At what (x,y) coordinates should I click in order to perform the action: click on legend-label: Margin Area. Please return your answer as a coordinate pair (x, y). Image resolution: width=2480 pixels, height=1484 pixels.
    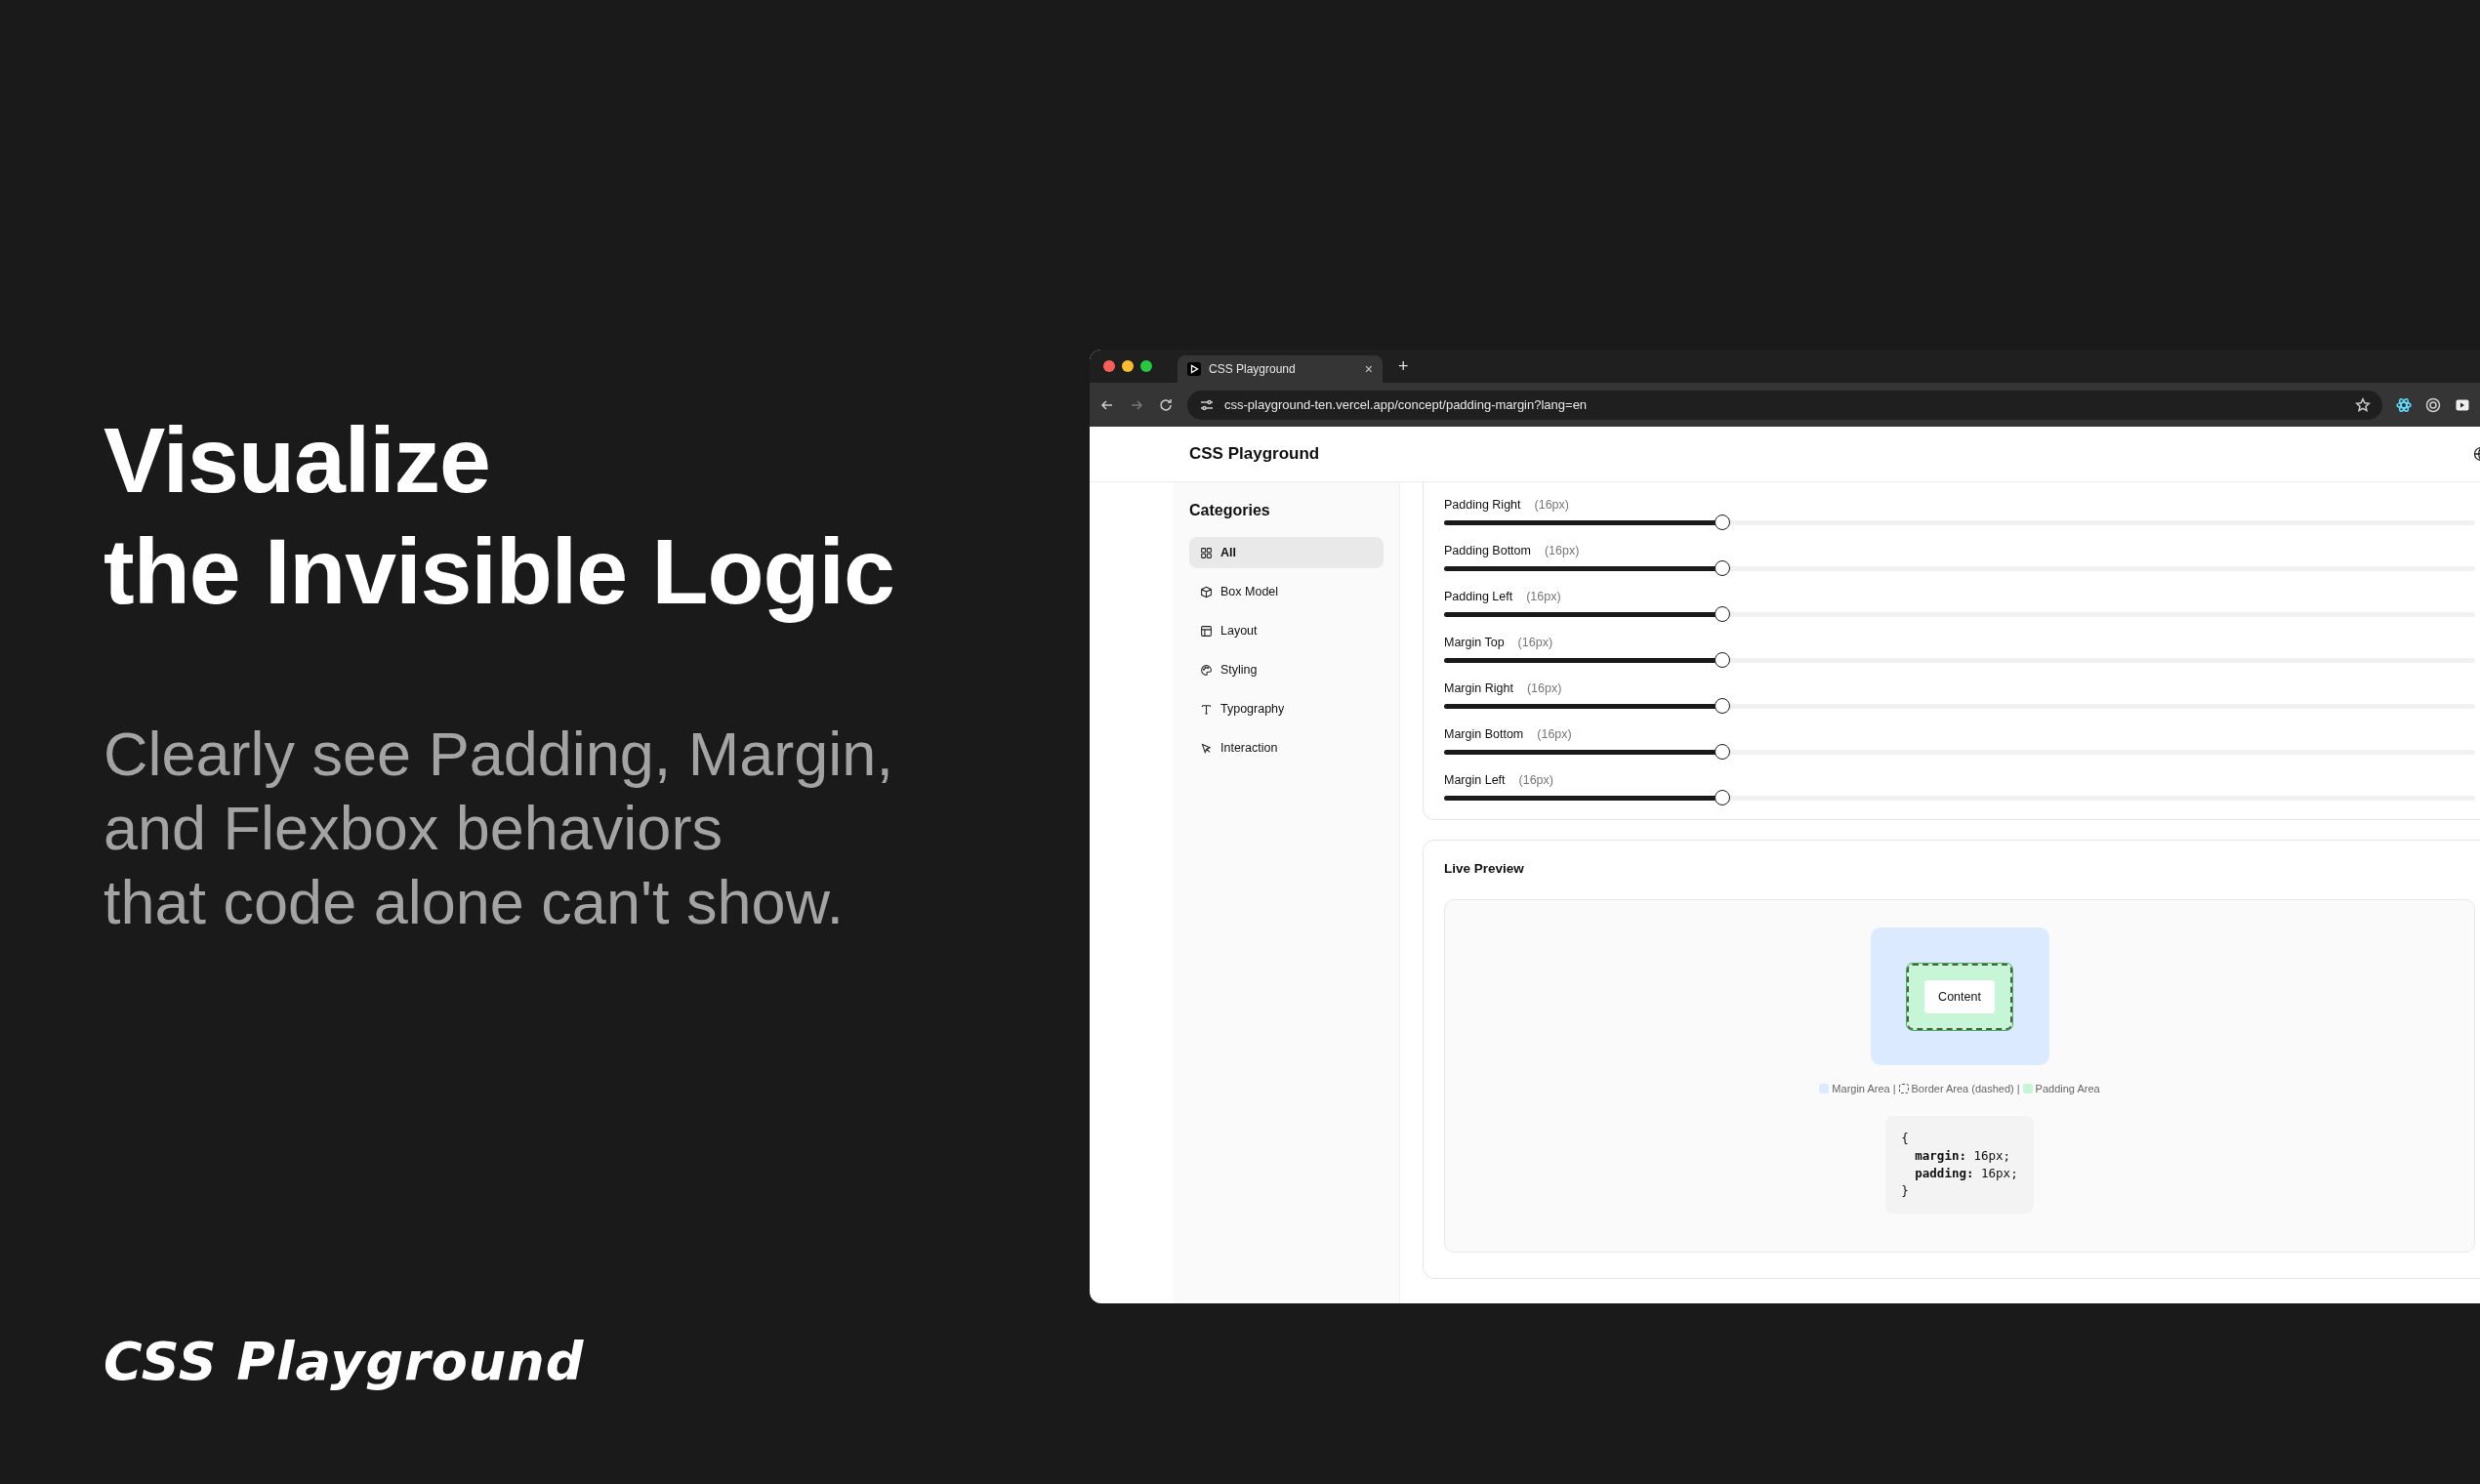
    Looking at the image, I should click on (1861, 1089).